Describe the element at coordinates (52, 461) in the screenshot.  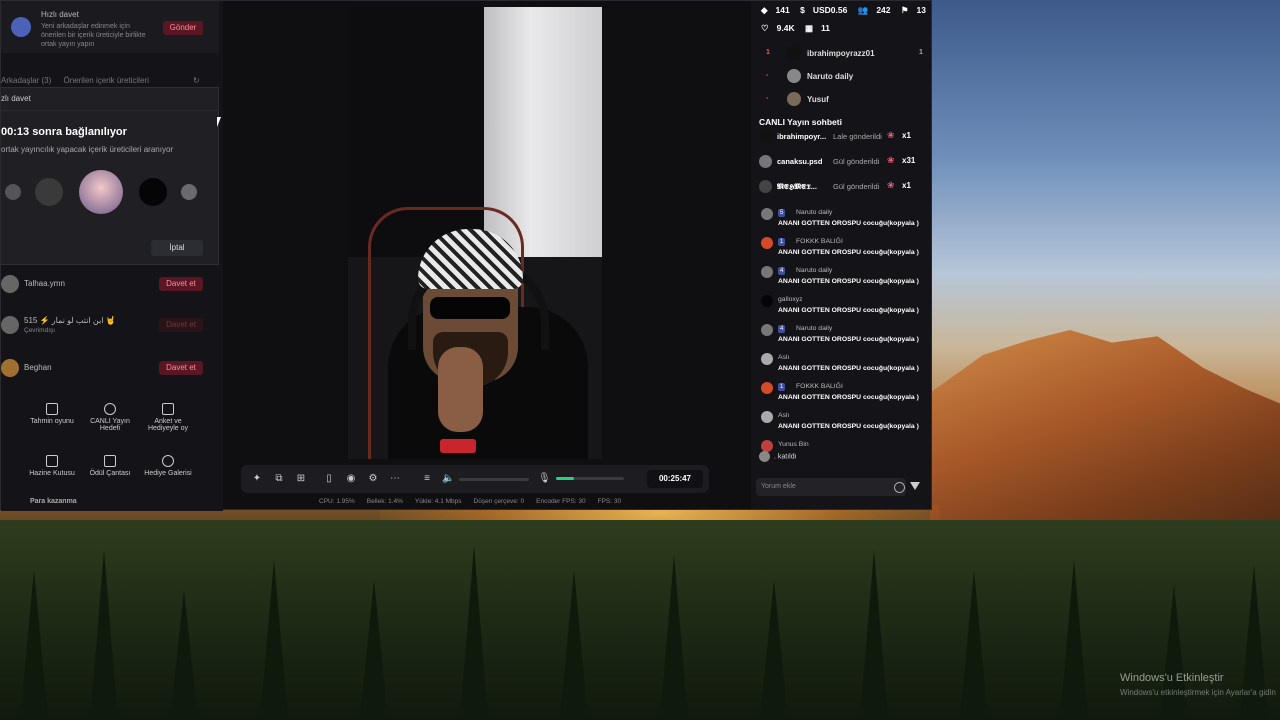
I see `treasure-icon` at that location.